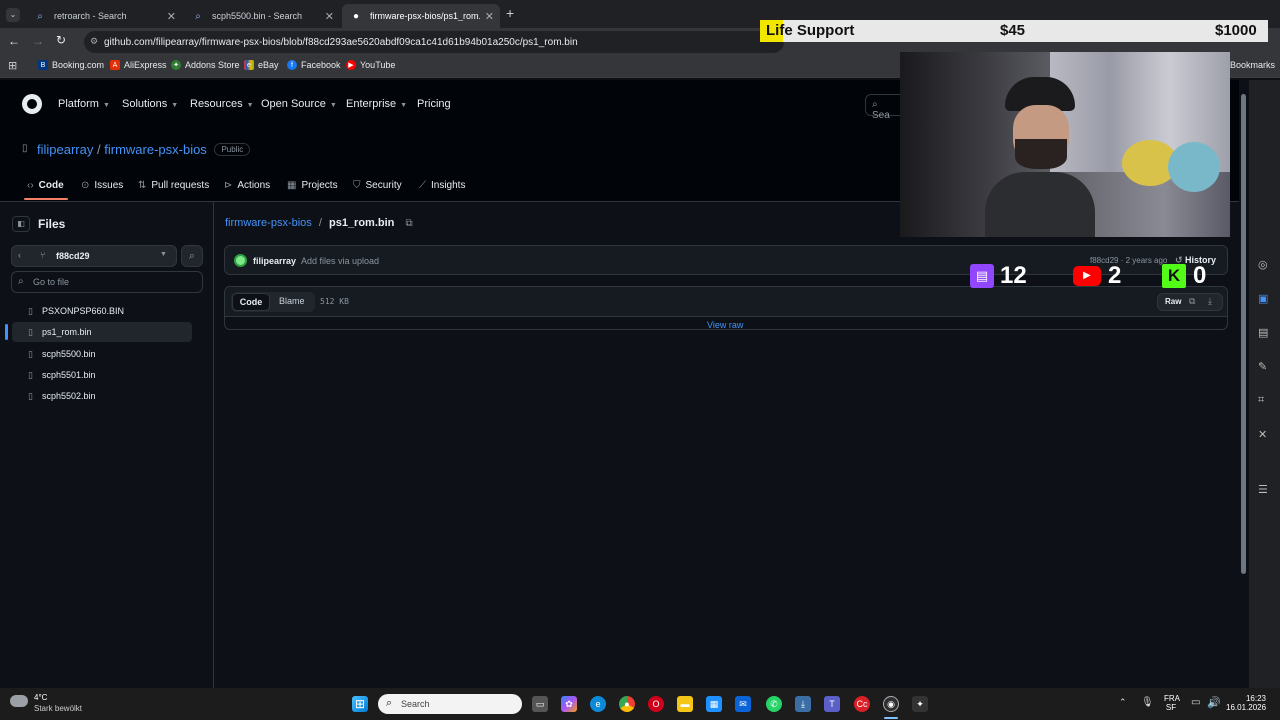 The image size is (1280, 720). What do you see at coordinates (569, 704) in the screenshot?
I see `copilot-icon: ✿` at bounding box center [569, 704].